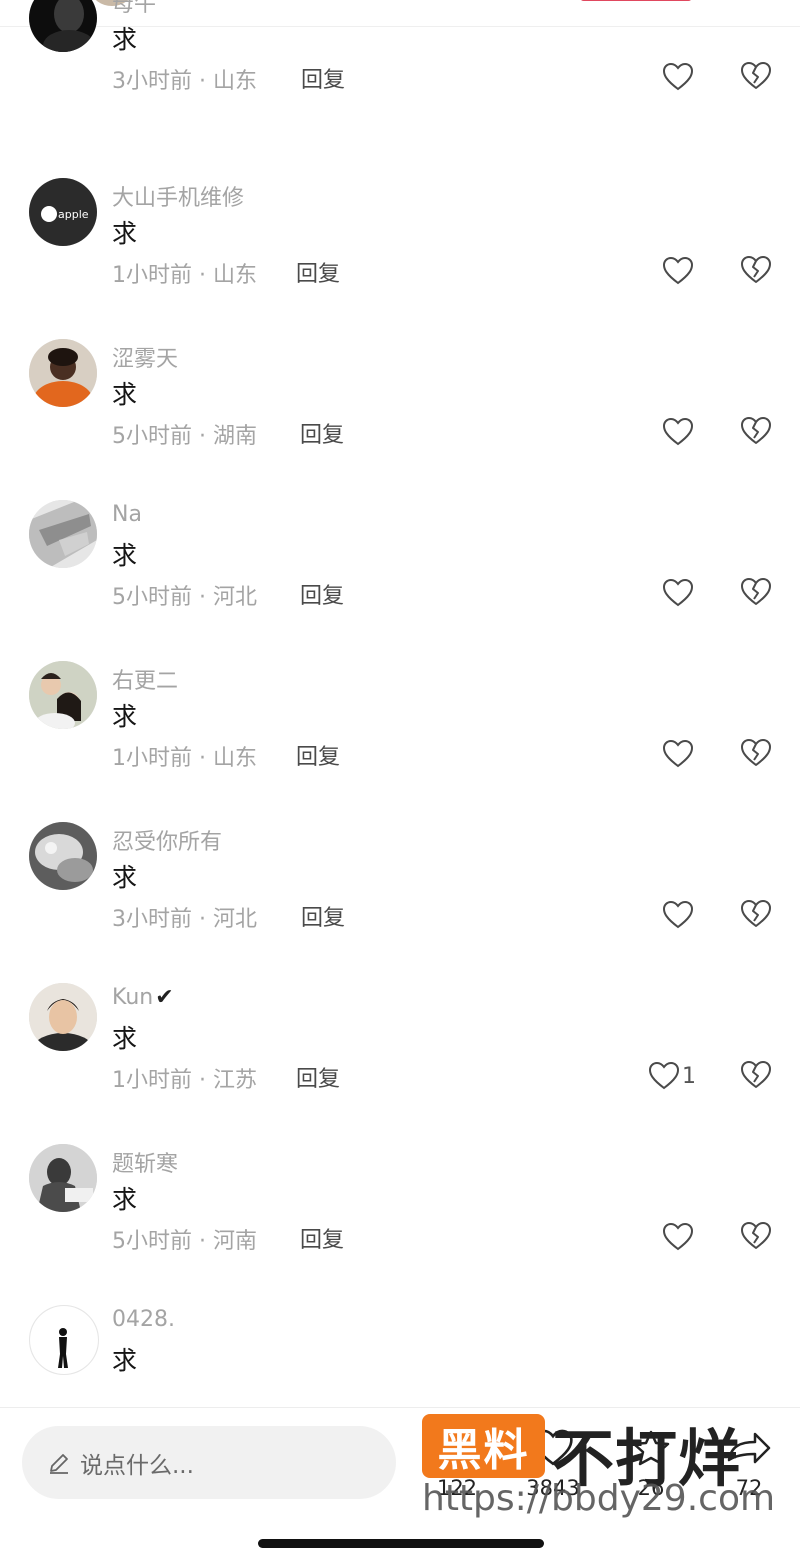  I want to click on svg-text: apple, so click(73, 214).